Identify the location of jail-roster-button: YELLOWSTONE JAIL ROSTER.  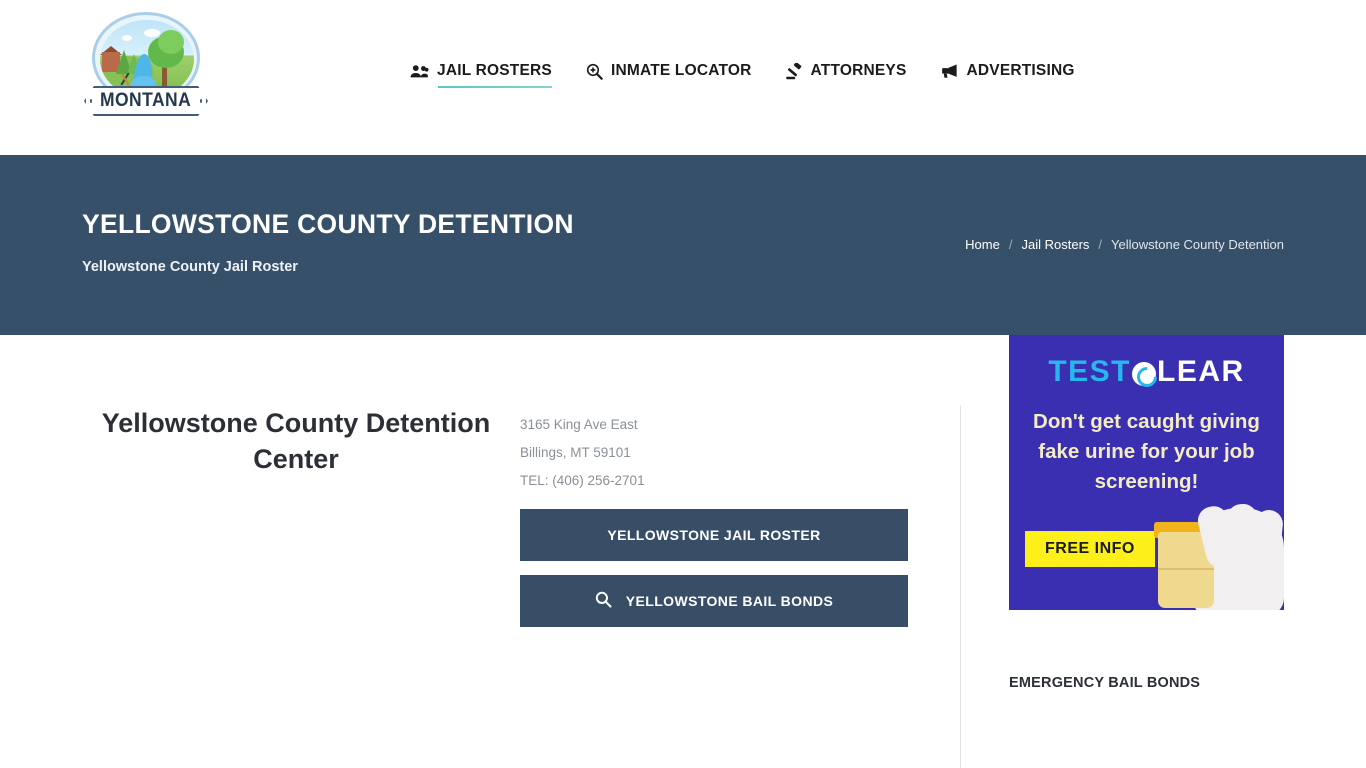
(714, 535).